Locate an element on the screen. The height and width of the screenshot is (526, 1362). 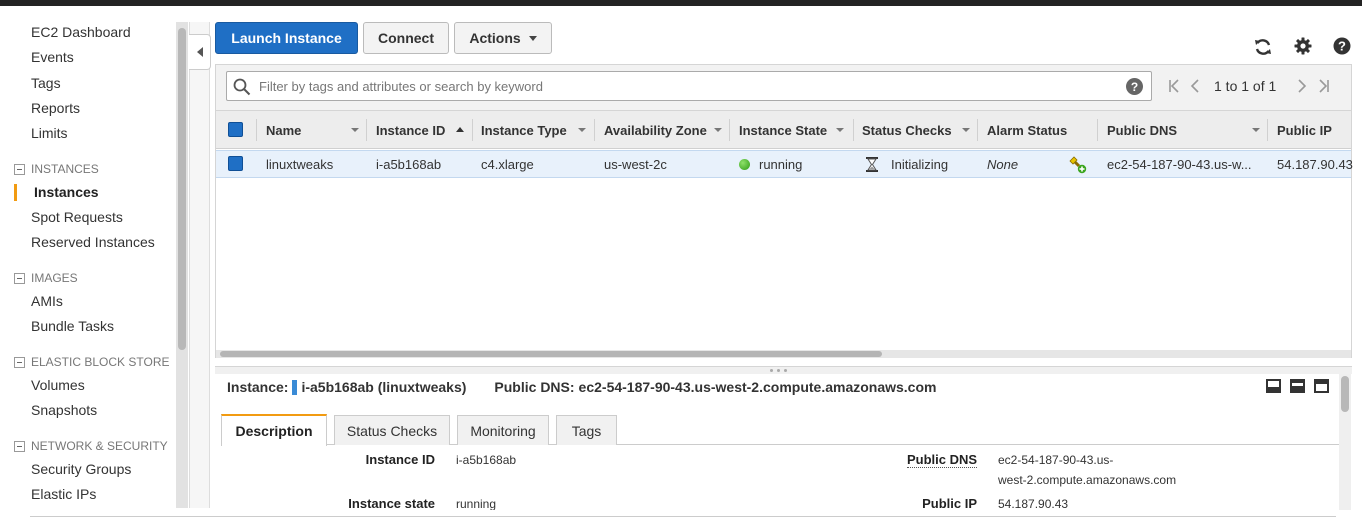
field-label-public-dns: Public DNS is located at coordinates (942, 460).